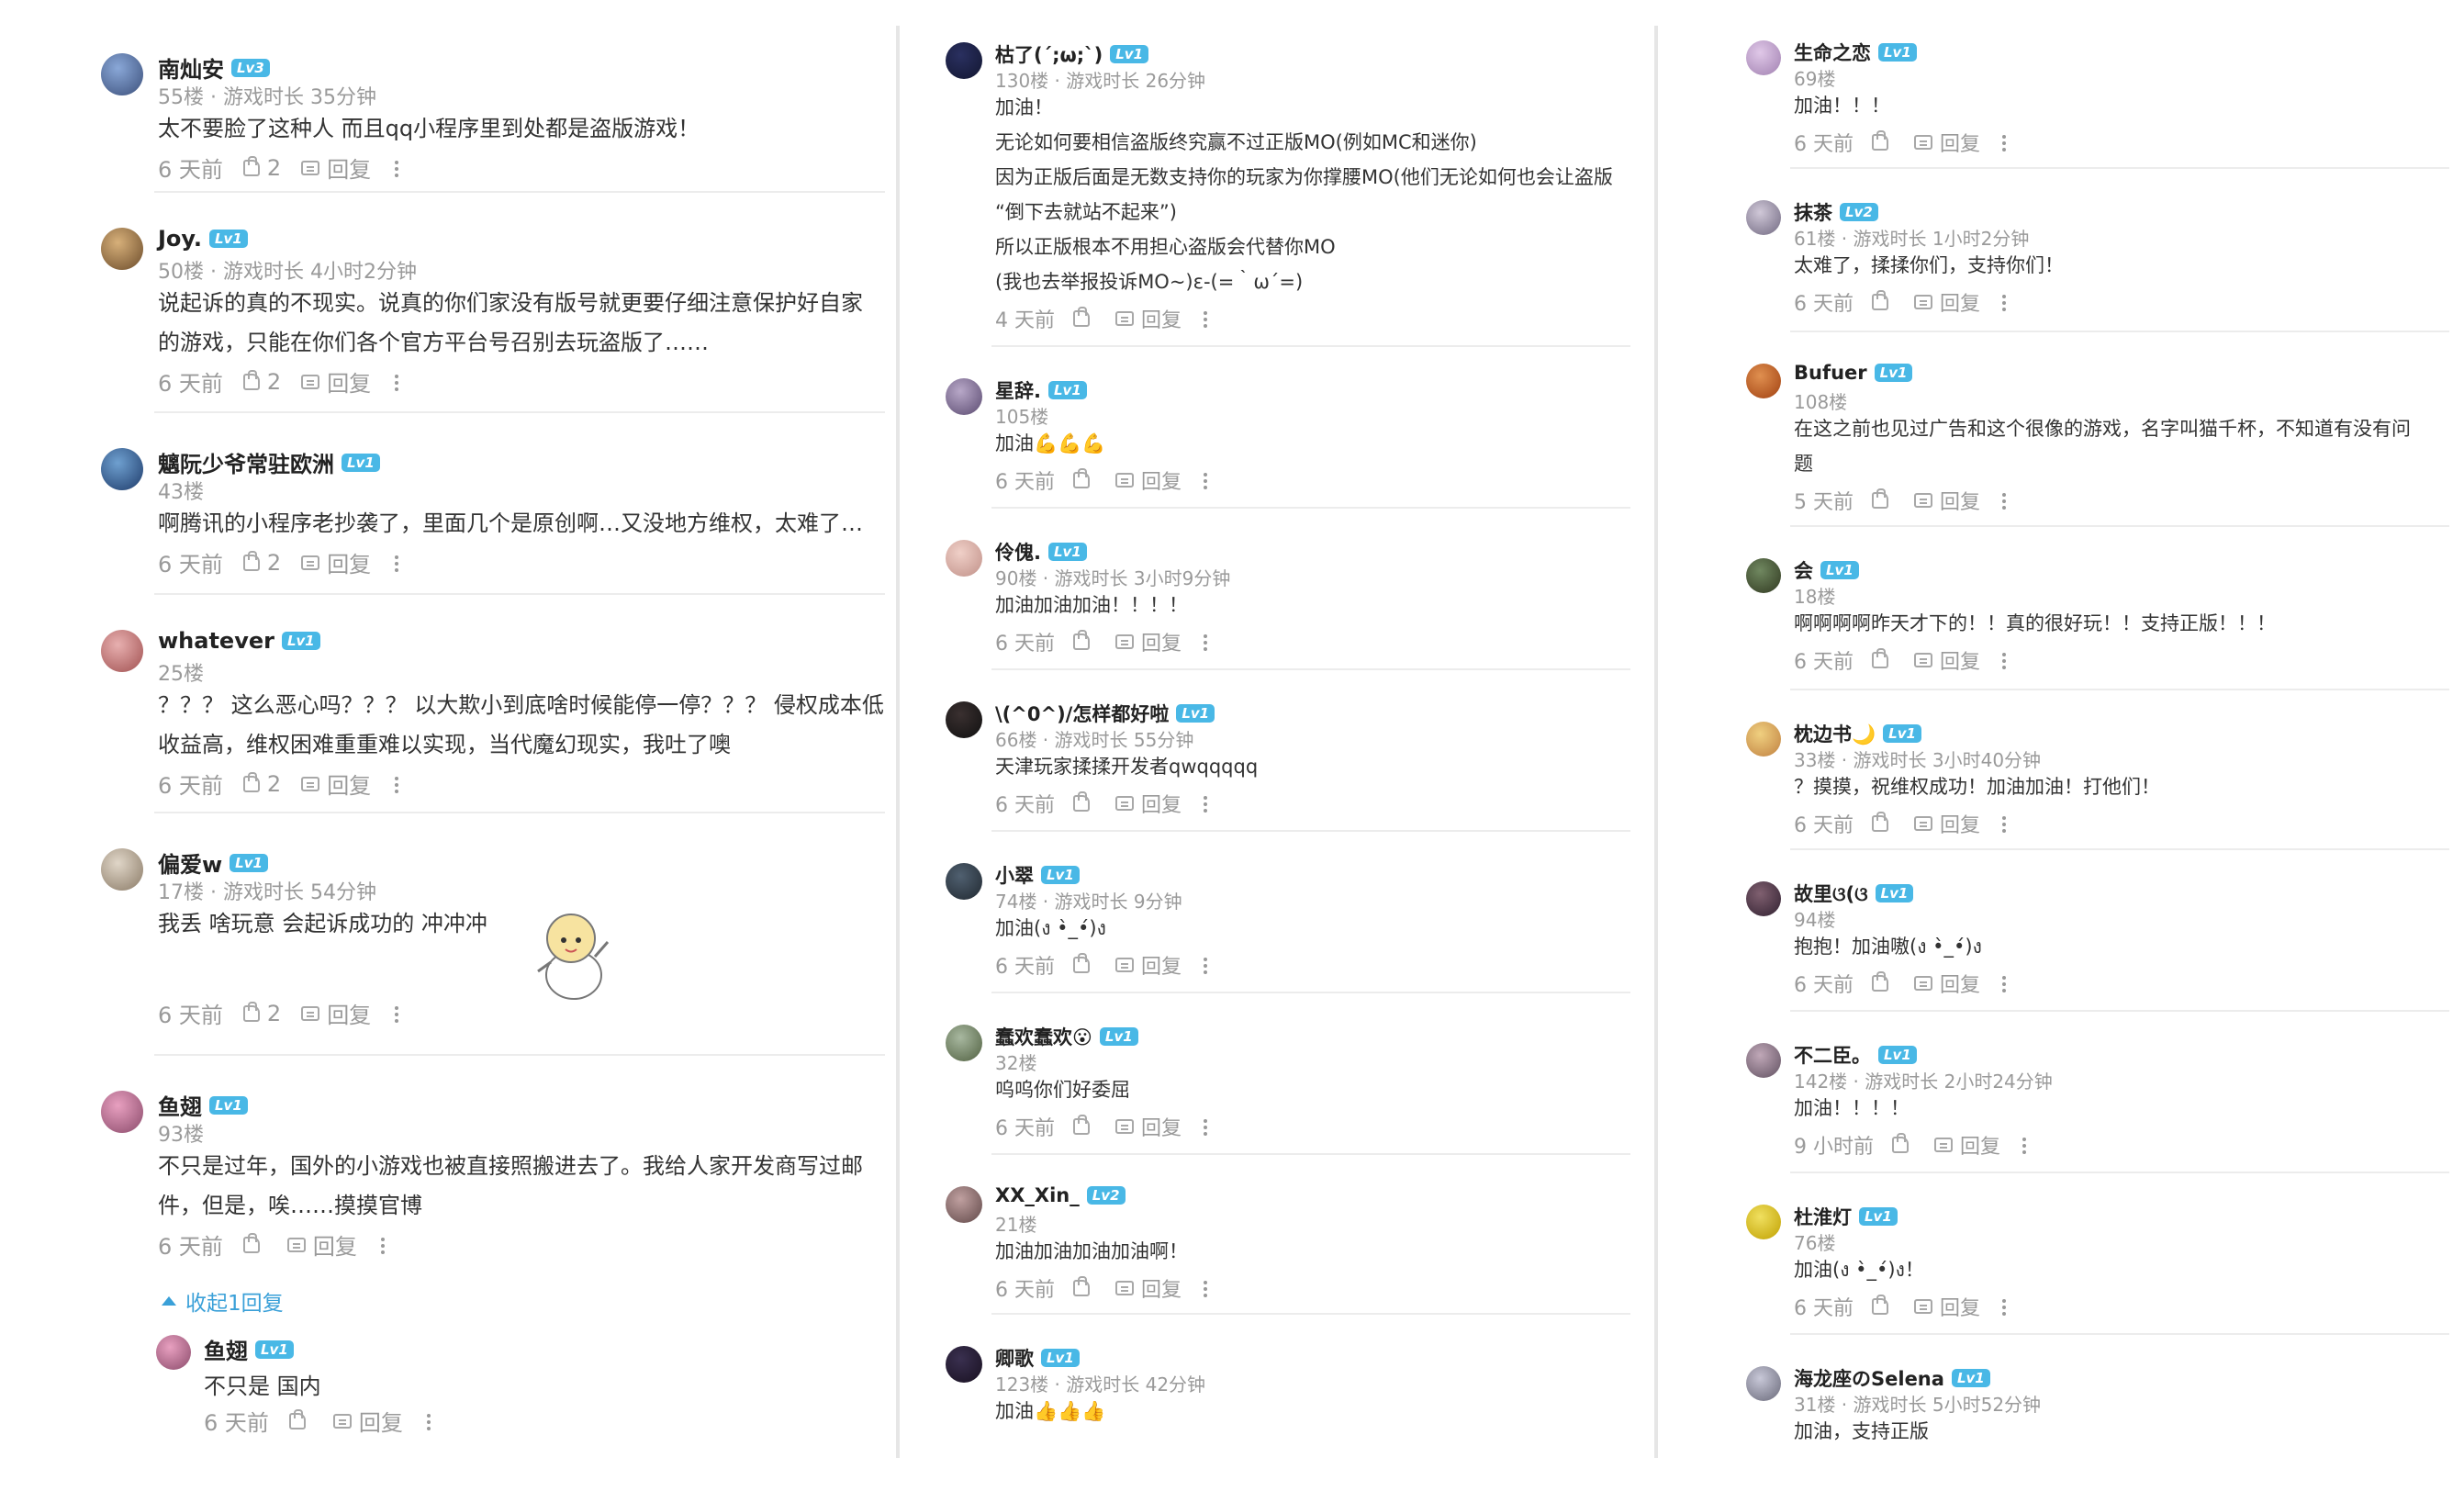 The image size is (2464, 1491). What do you see at coordinates (1846, 1216) in the screenshot?
I see `username: 杜淮灯 Lv1` at bounding box center [1846, 1216].